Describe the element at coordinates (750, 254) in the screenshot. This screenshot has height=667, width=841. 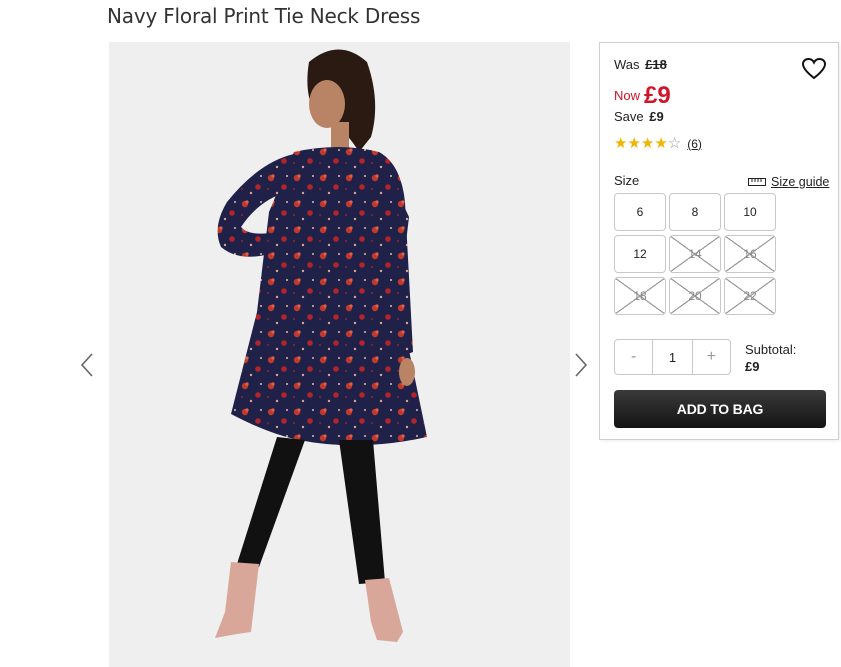
I see `size-option-unavailable: 16` at that location.